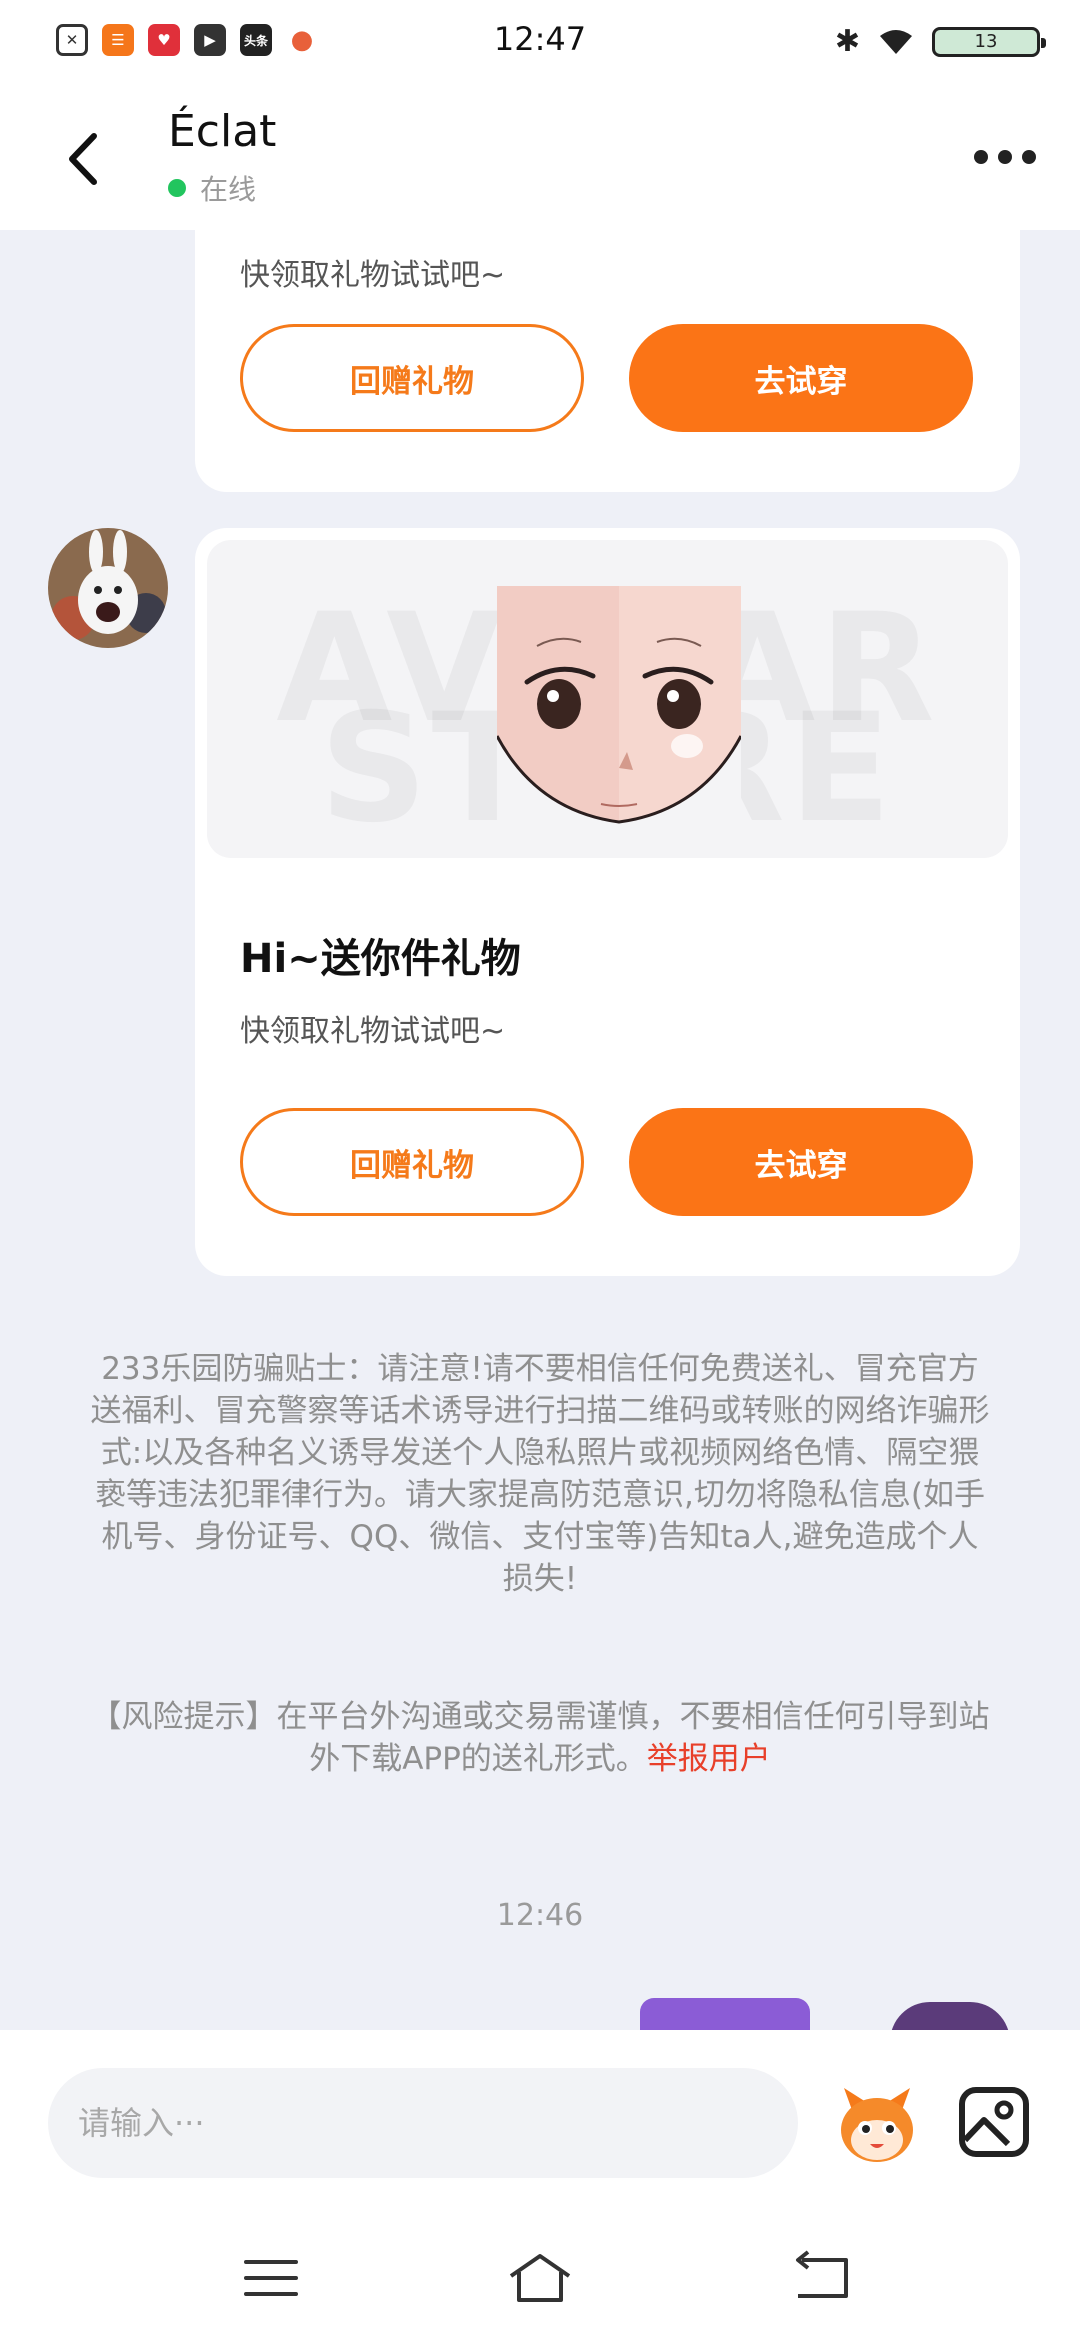  What do you see at coordinates (847, 41) in the screenshot?
I see `bluetooth-icon: ✱` at bounding box center [847, 41].